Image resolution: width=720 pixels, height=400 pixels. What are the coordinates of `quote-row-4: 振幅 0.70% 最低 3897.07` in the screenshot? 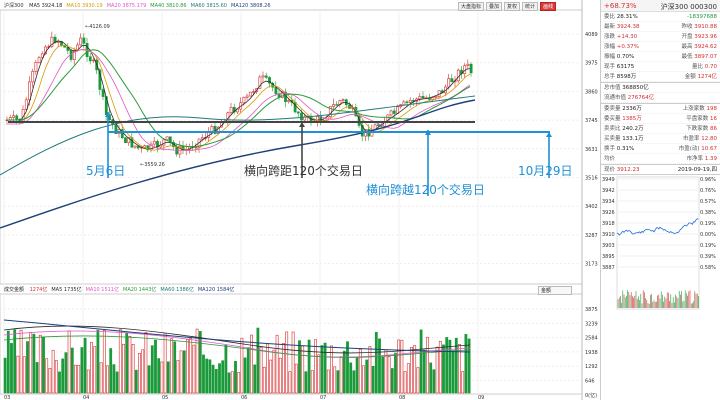 It's located at (660, 57).